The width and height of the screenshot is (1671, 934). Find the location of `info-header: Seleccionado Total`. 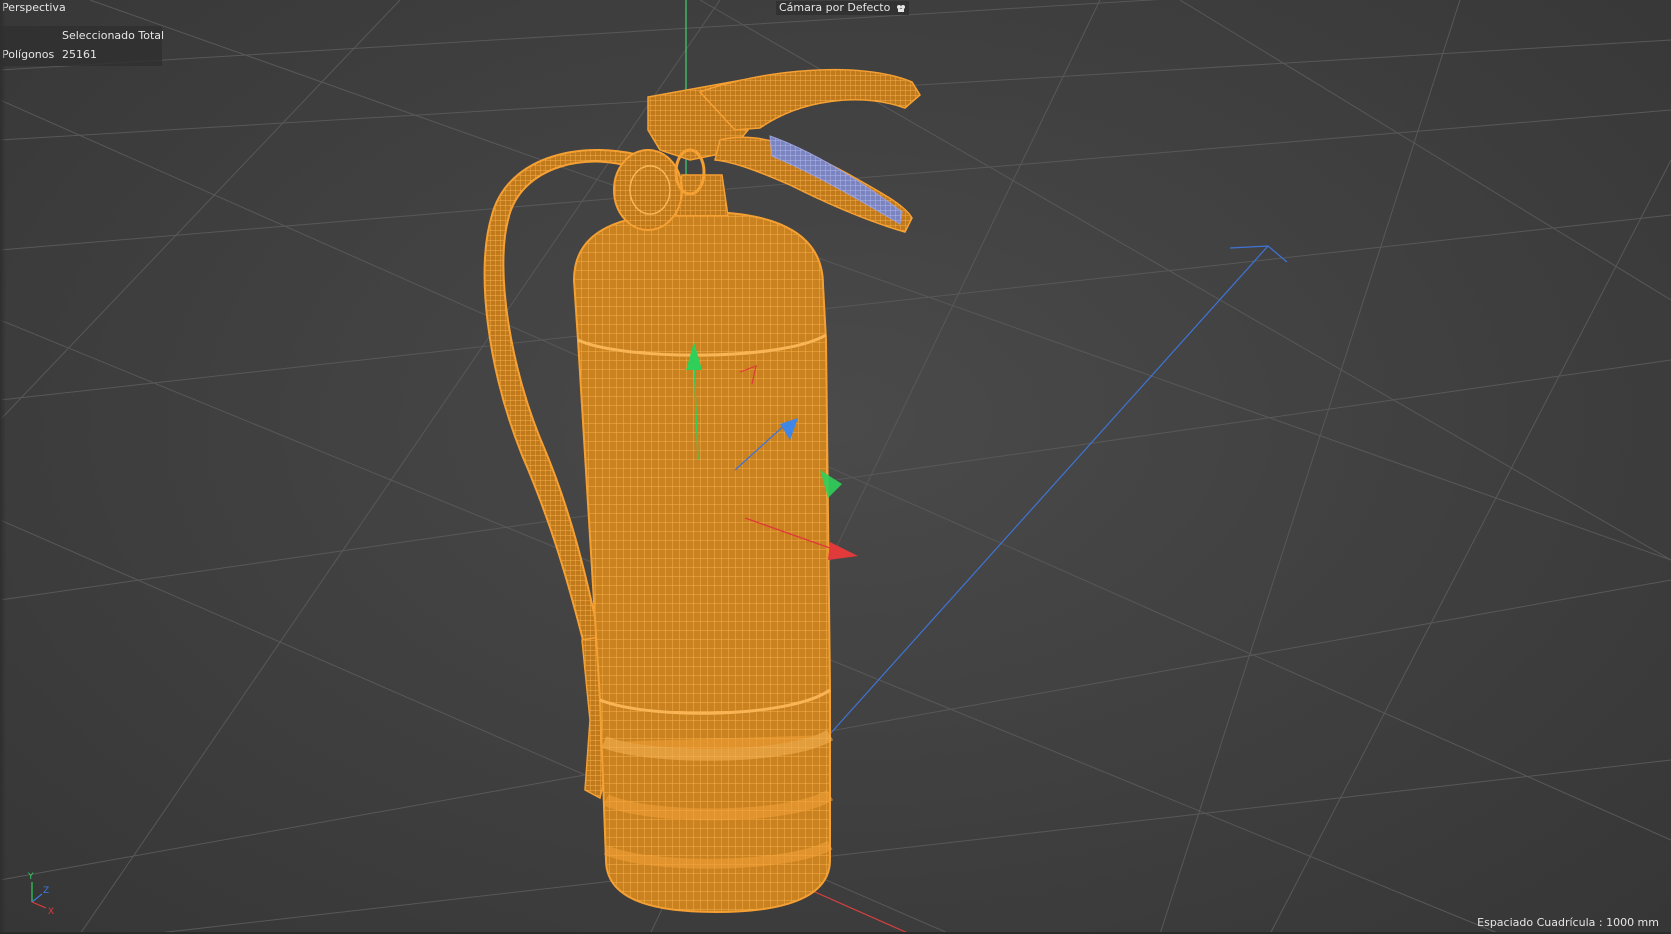

info-header: Seleccionado Total is located at coordinates (113, 35).